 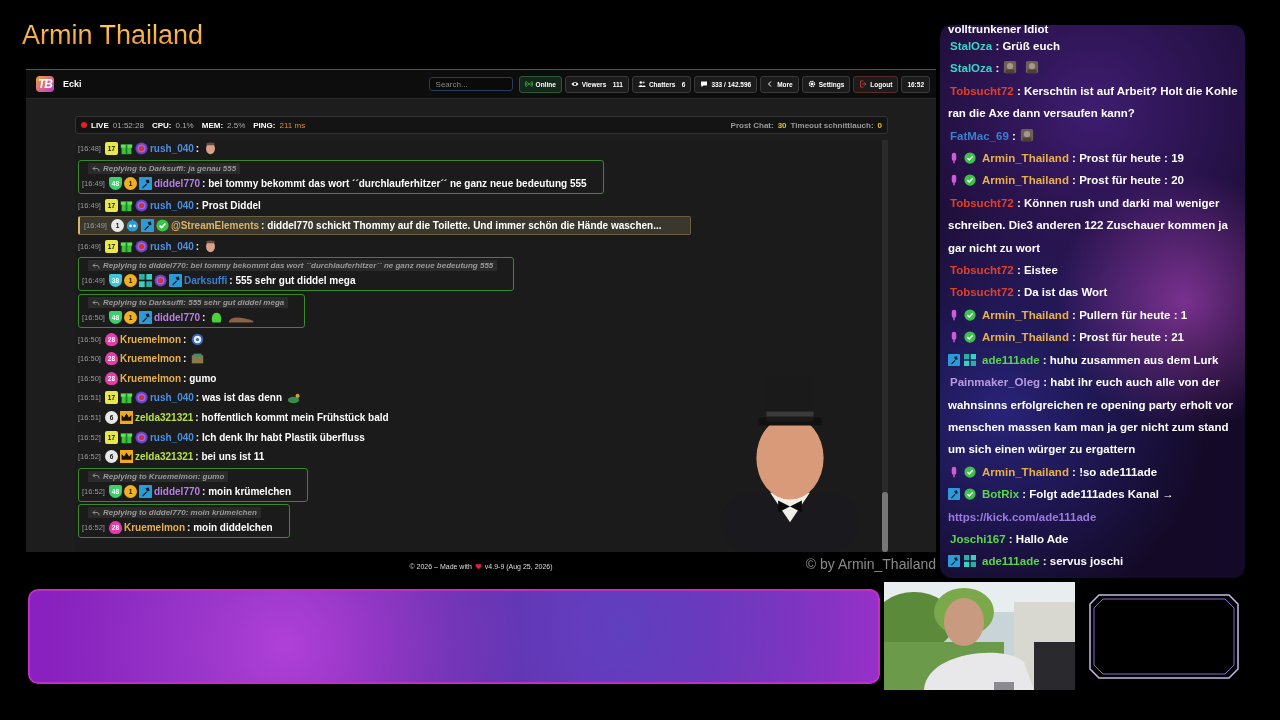 What do you see at coordinates (1022, 516) in the screenshot?
I see `chat-link: https://kick.com/ade111ade` at bounding box center [1022, 516].